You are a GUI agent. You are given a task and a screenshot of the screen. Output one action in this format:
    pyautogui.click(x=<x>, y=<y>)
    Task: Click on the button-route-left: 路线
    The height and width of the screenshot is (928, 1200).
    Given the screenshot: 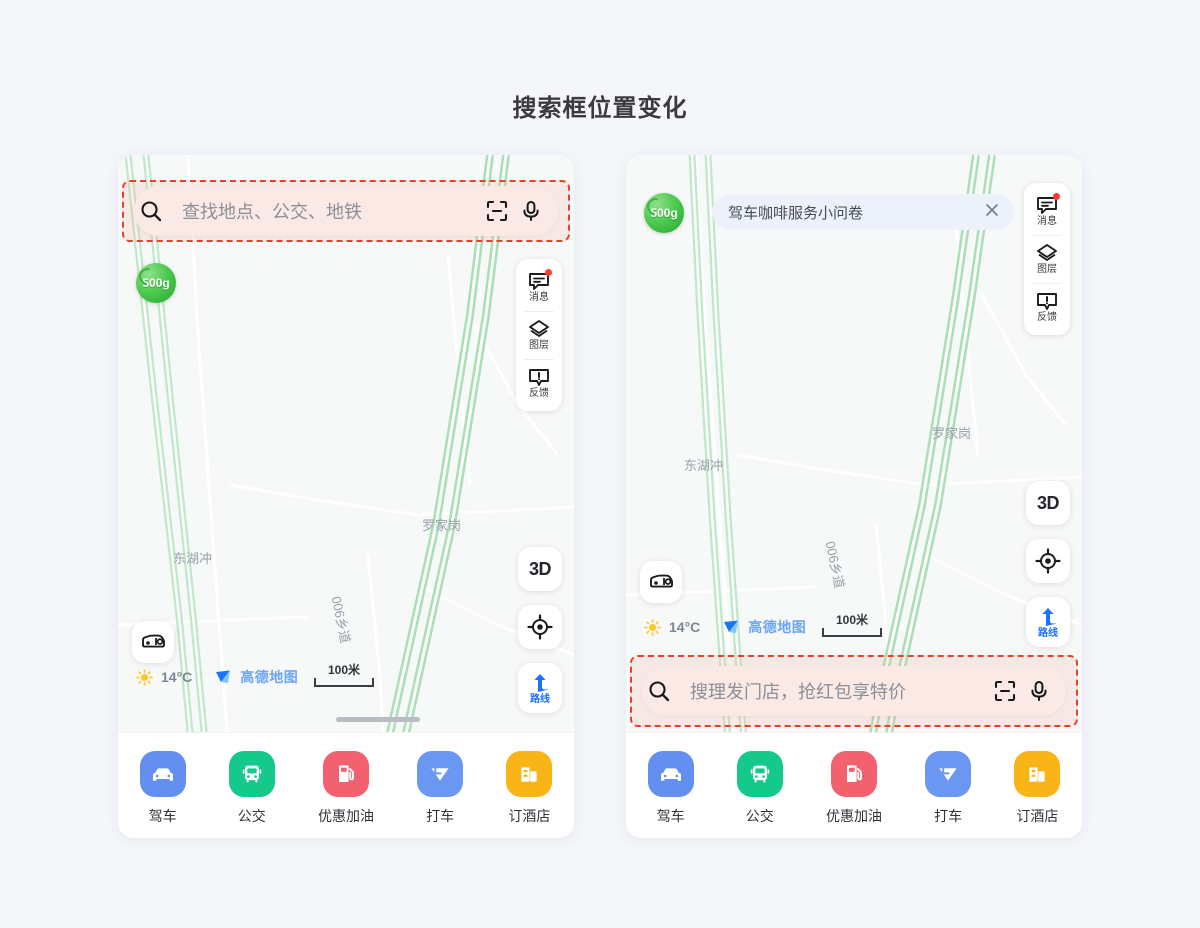 What is the action you would take?
    pyautogui.click(x=540, y=688)
    